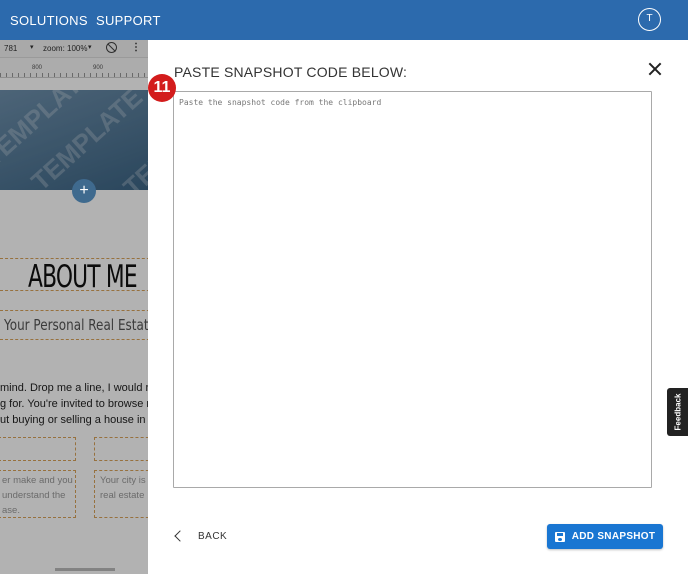 The height and width of the screenshot is (574, 688). Describe the element at coordinates (49, 20) in the screenshot. I see `nav-solutions: SOLUTIONS` at that location.